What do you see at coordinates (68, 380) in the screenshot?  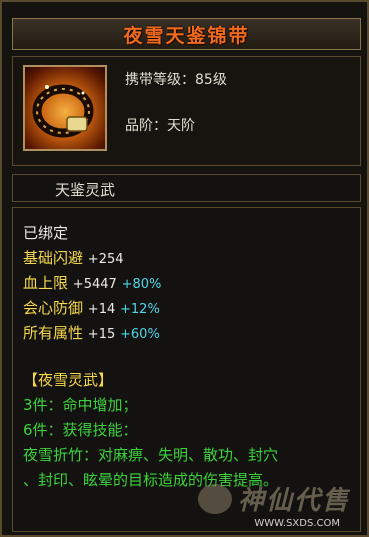 I see `set-title: 【夜雪灵武】` at bounding box center [68, 380].